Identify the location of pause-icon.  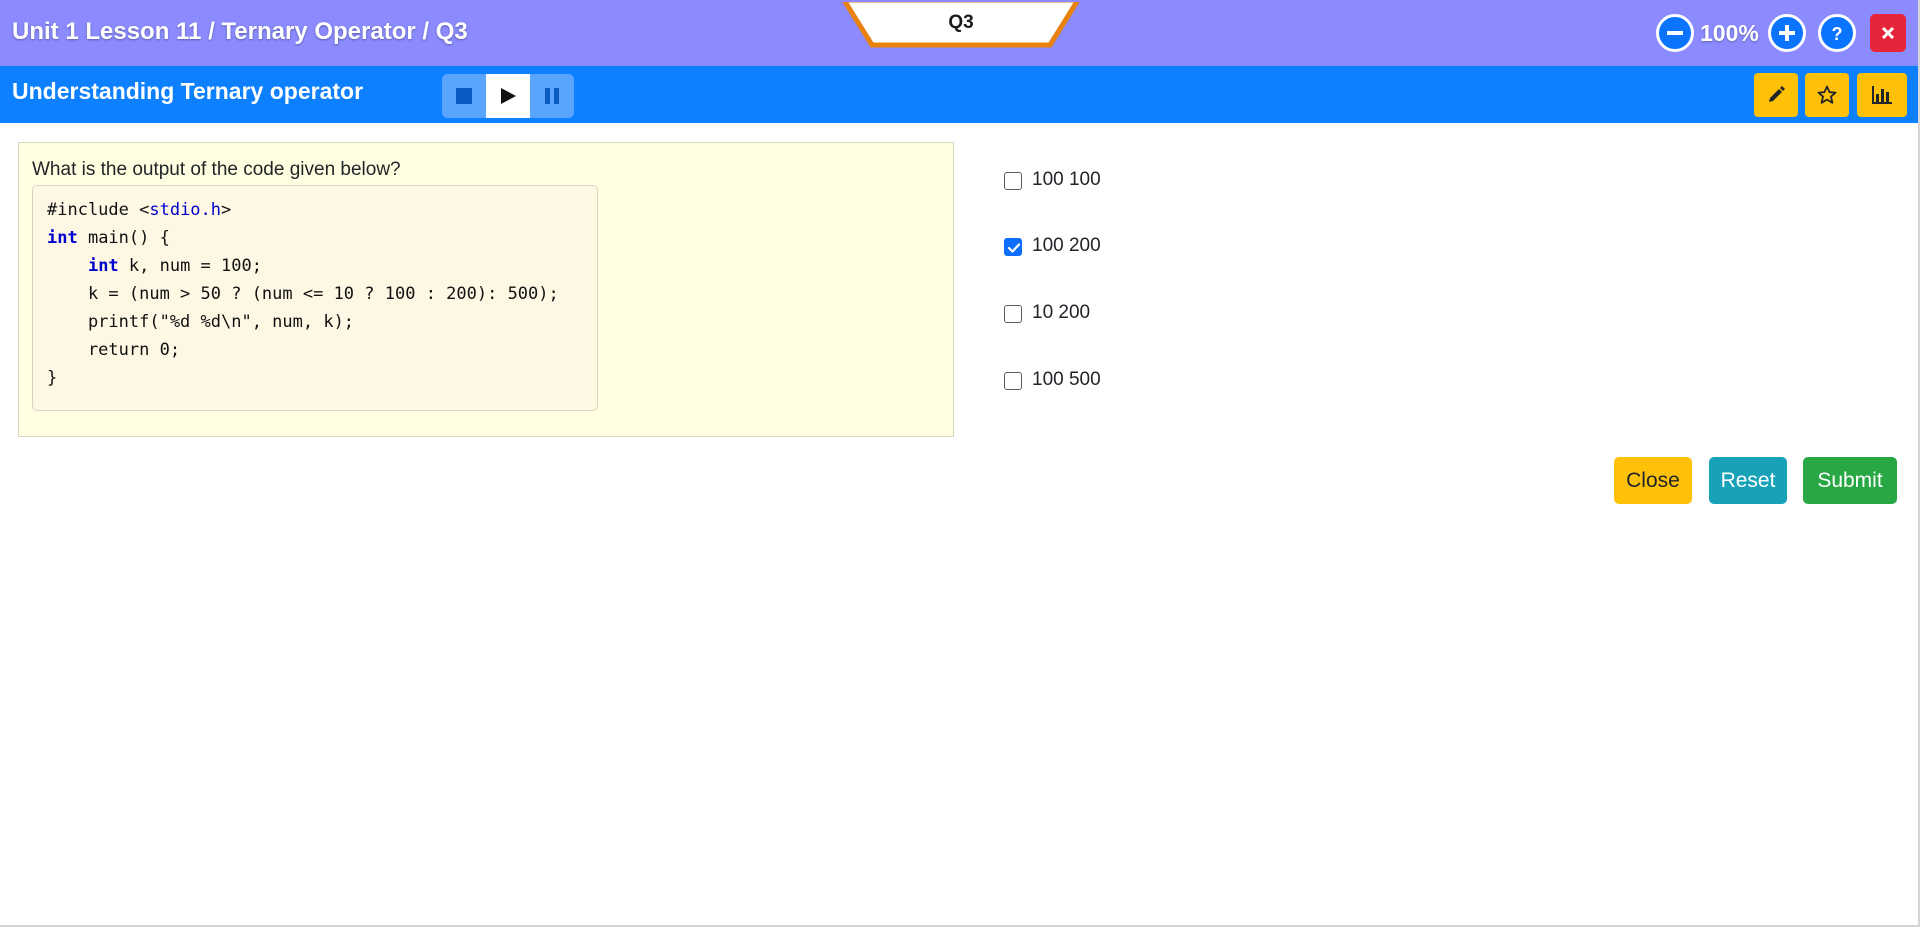
(552, 96).